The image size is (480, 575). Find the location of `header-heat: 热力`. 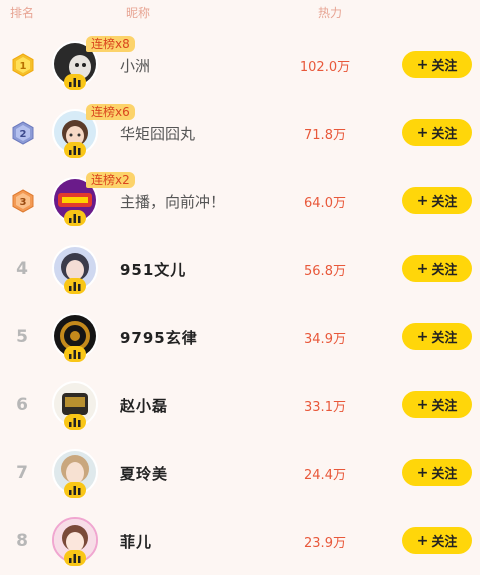

header-heat: 热力 is located at coordinates (330, 13).